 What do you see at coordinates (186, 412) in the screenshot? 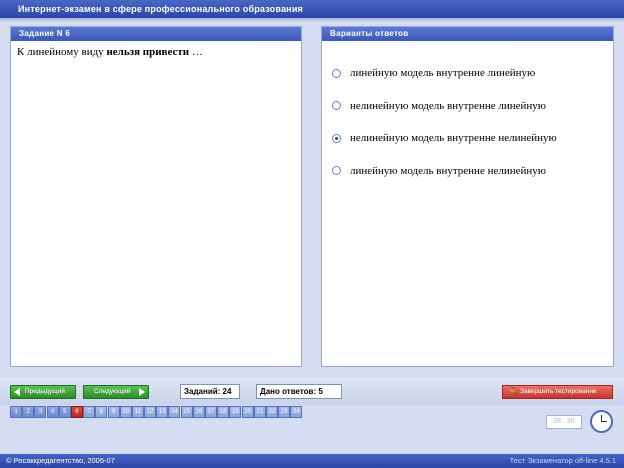
I see `task-number-15: 15` at bounding box center [186, 412].